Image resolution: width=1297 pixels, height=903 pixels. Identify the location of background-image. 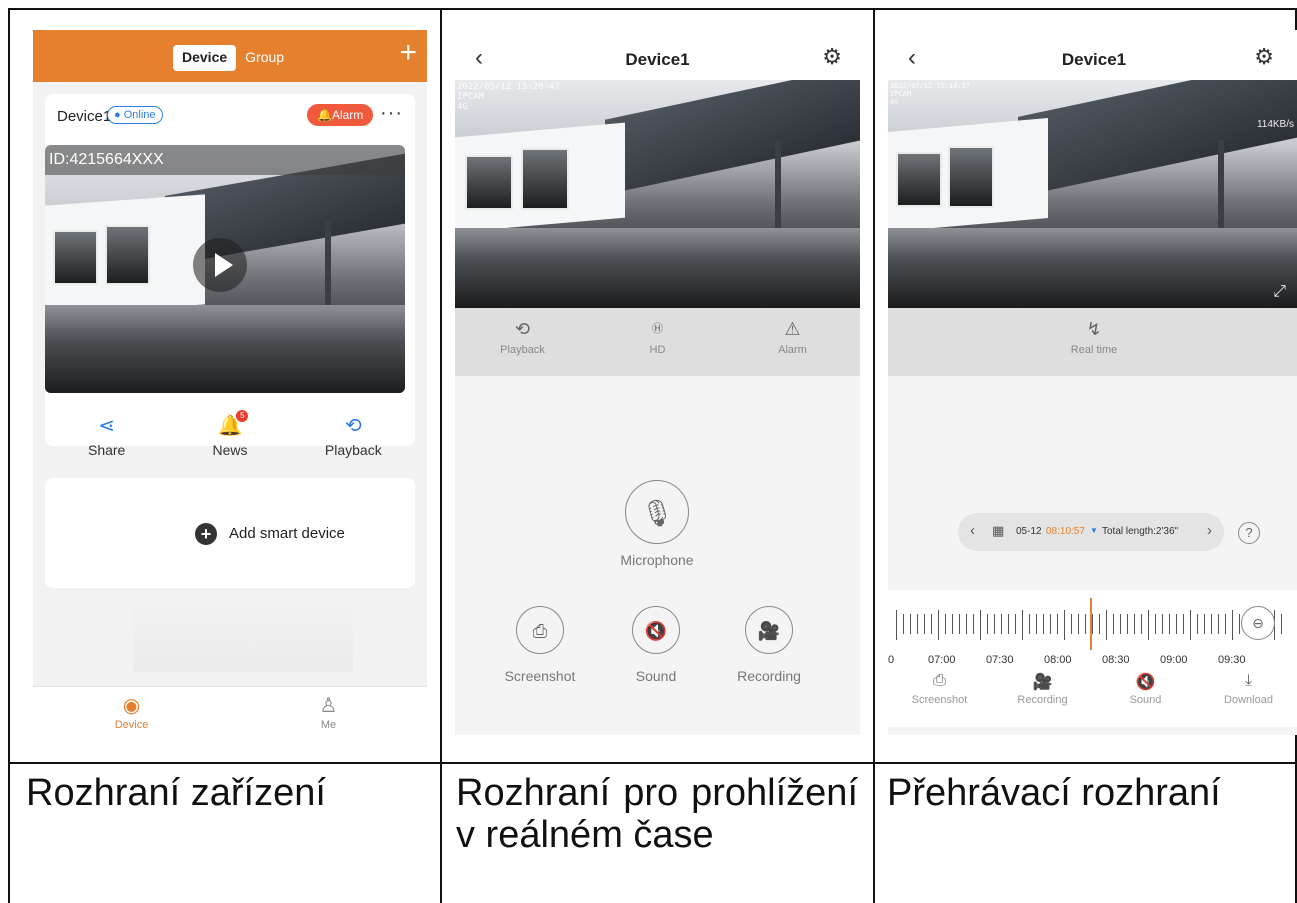
(243, 632).